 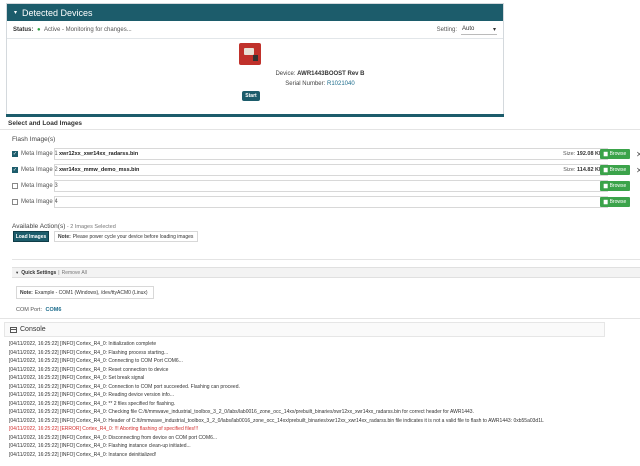 What do you see at coordinates (331, 186) in the screenshot?
I see `meta-image-3-file-field` at bounding box center [331, 186].